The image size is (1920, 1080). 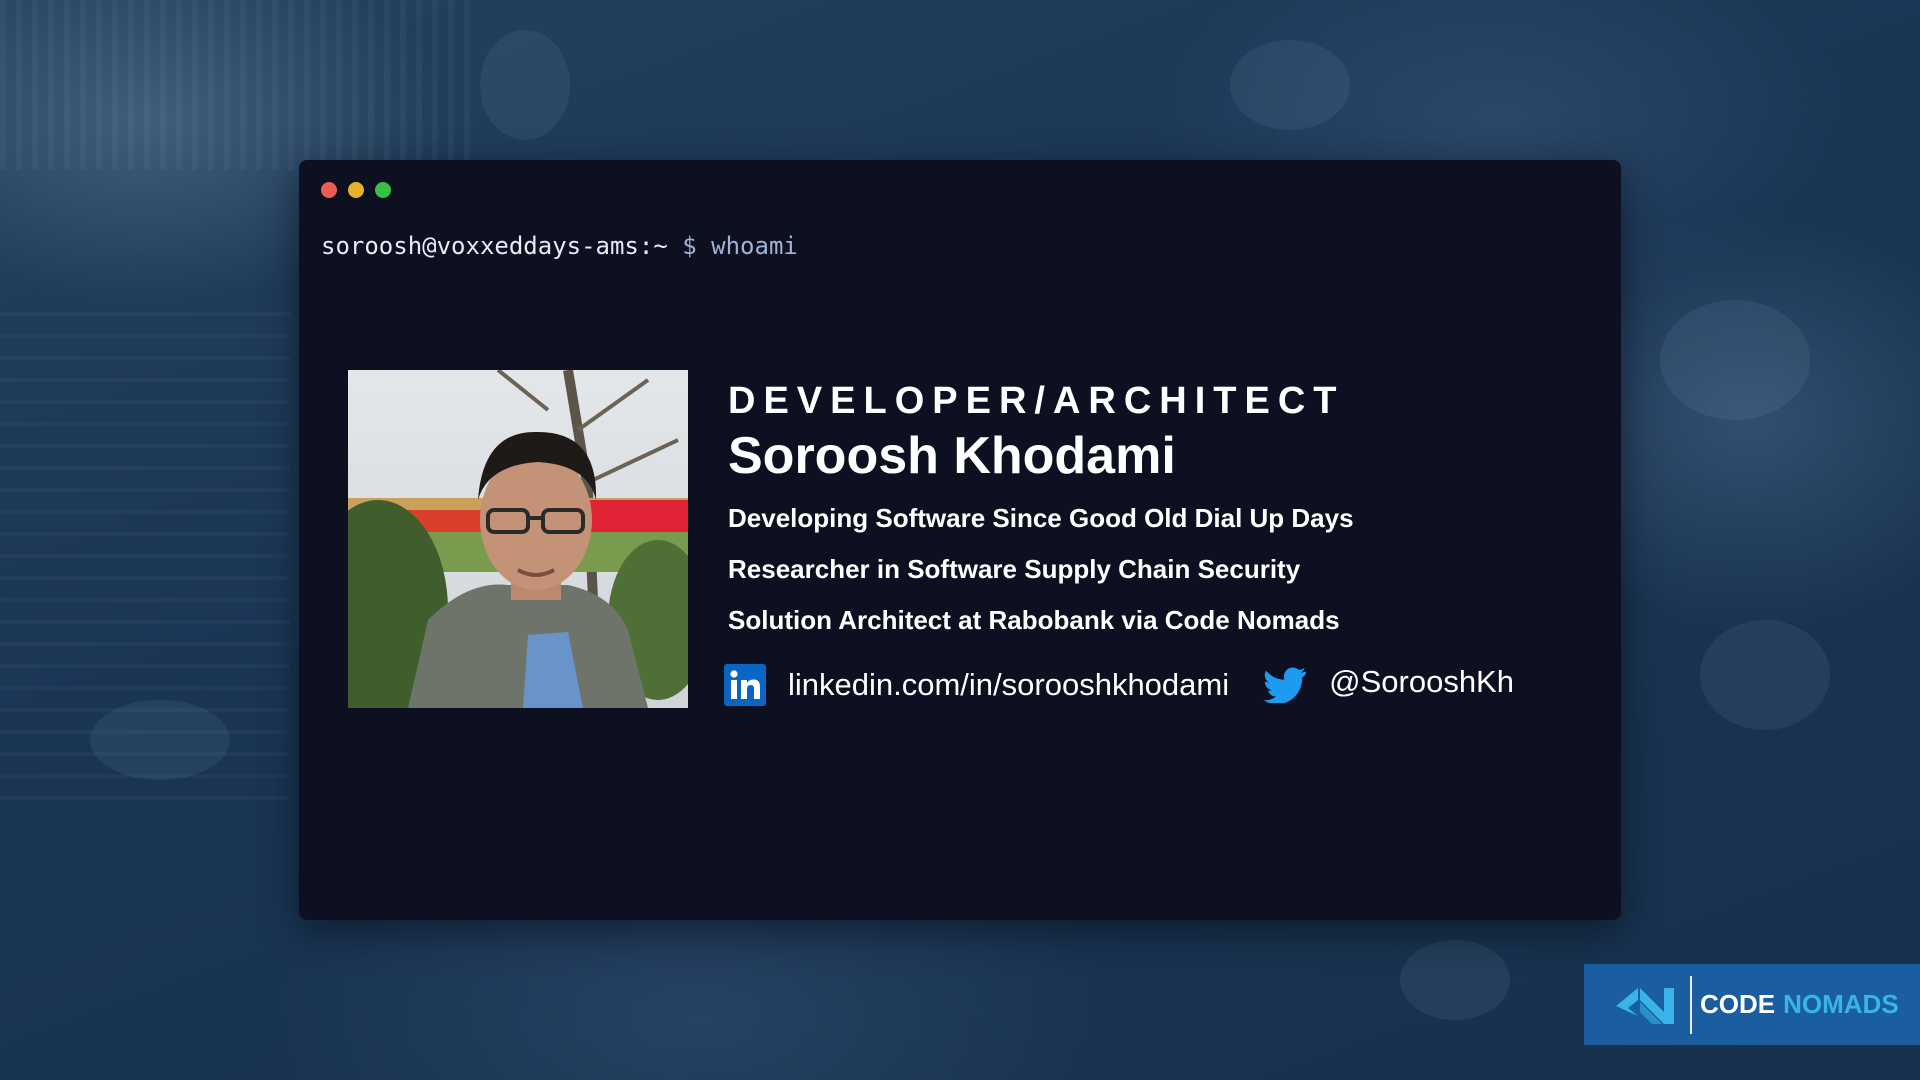 I want to click on brand-divider, so click(x=1691, y=1004).